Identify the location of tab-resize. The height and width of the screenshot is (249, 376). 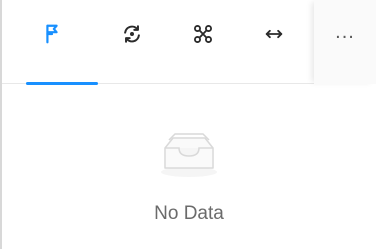
(274, 42).